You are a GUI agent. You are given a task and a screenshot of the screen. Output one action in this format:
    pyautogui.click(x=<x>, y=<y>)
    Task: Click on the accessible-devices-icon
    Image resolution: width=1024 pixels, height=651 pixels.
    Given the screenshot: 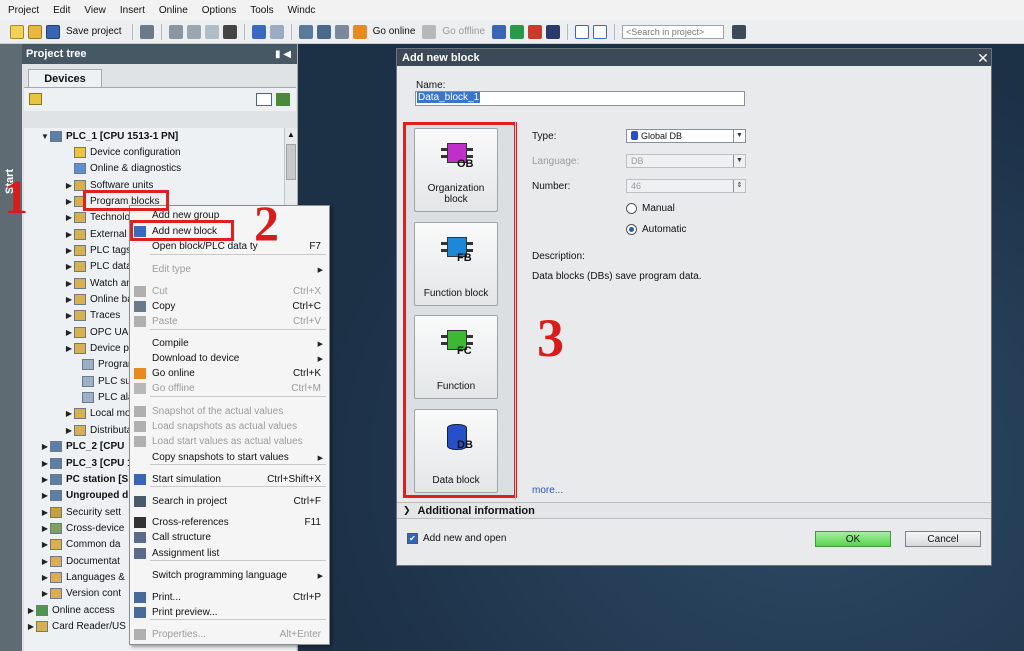 What is the action you would take?
    pyautogui.click(x=499, y=31)
    